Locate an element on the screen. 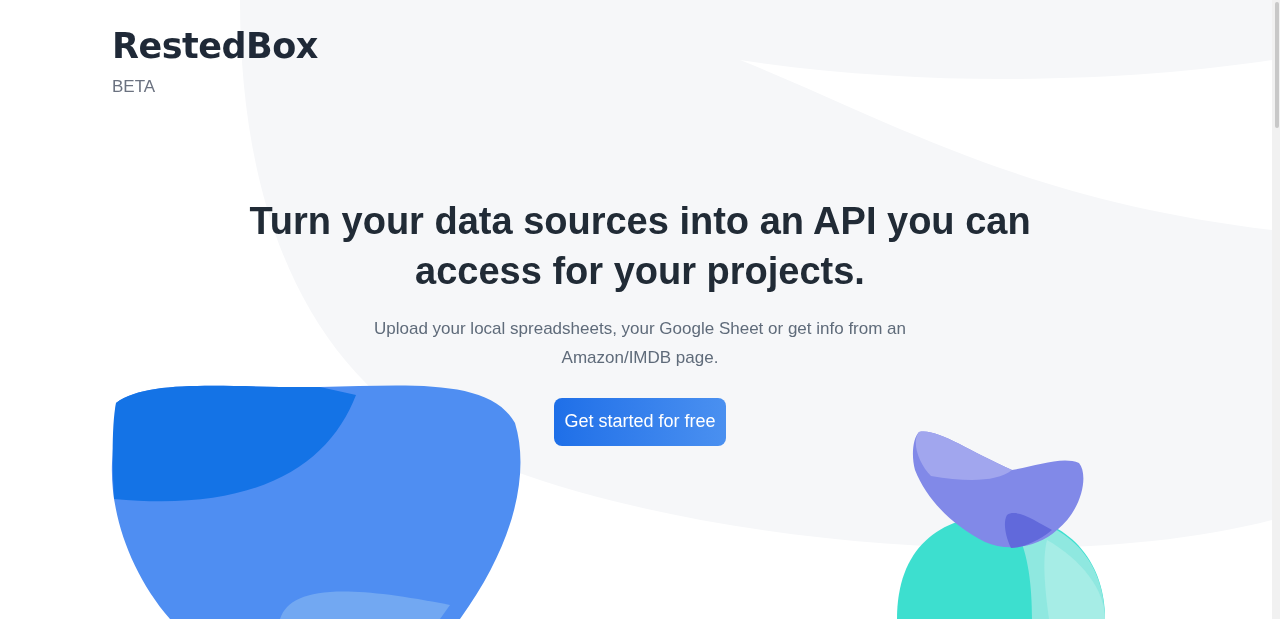 The image size is (1280, 619). hero-headline: Turn your data sources into an API you can access for your projects. is located at coordinates (640, 246).